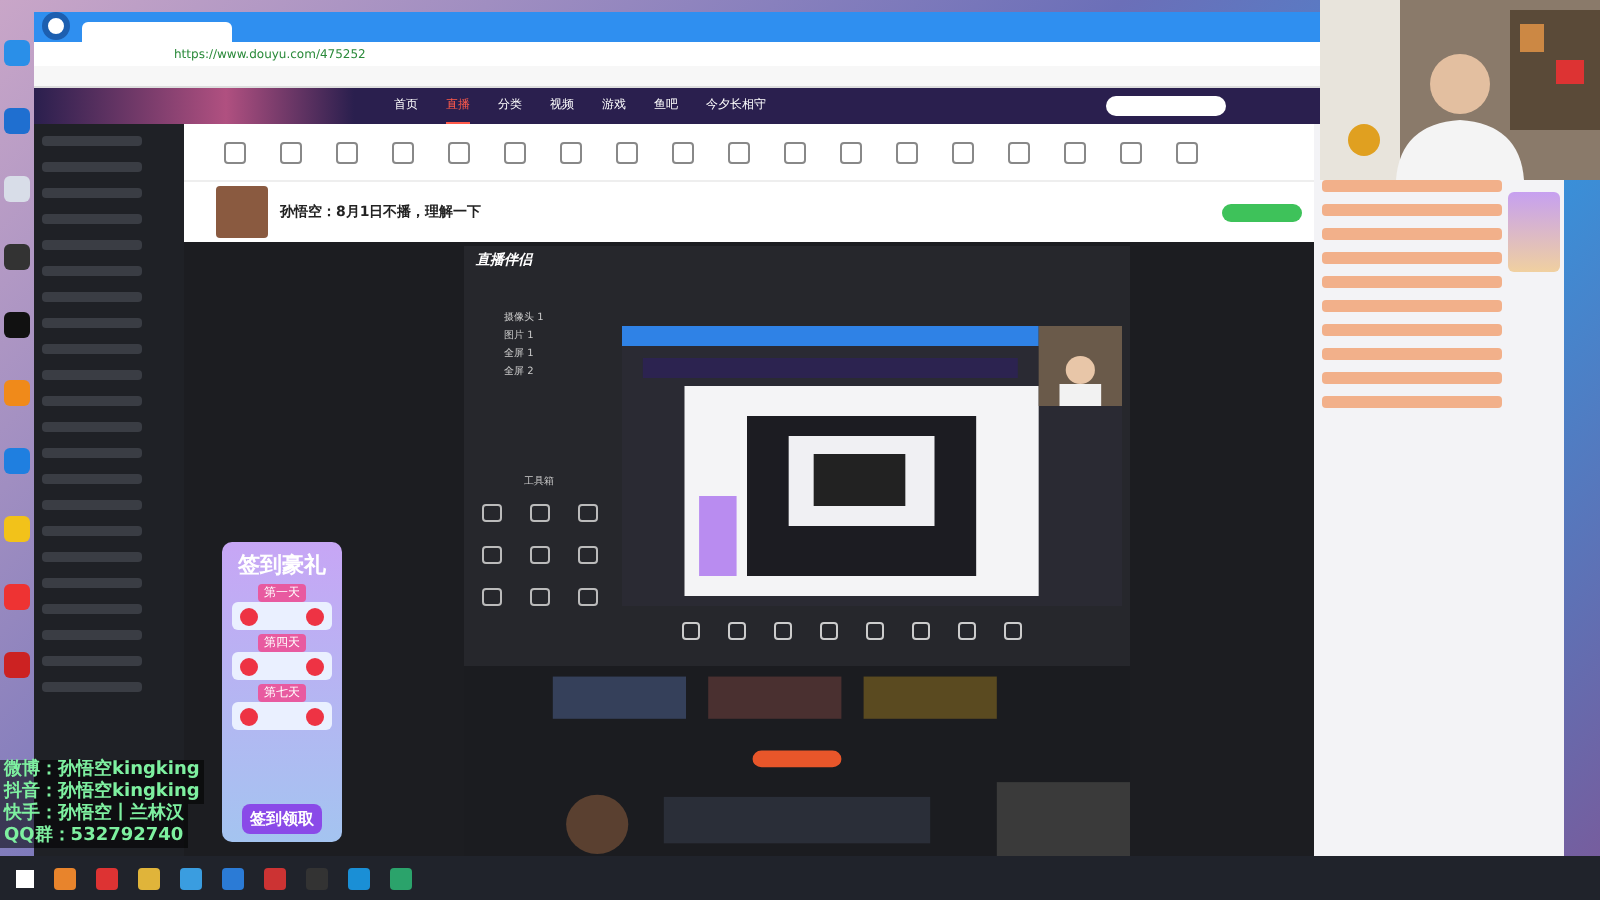 The image size is (1600, 900). I want to click on avatar-icon, so click(242, 212).